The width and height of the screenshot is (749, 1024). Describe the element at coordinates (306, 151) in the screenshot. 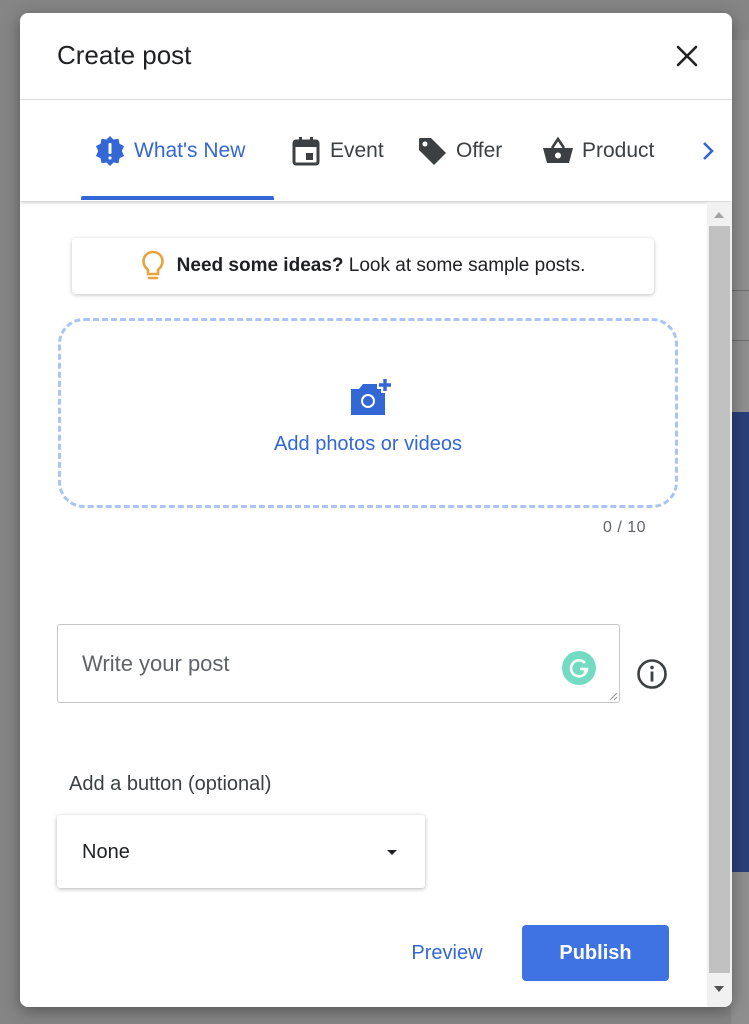

I see `calendar-icon` at that location.